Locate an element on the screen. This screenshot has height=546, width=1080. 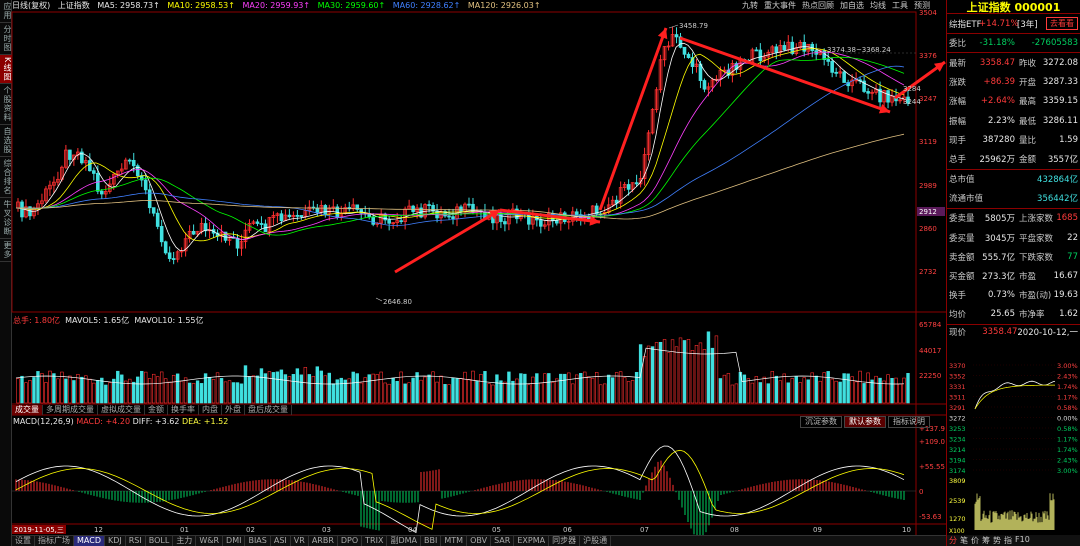
rows3-value2: 16.67 is located at coordinates (1065, 276).